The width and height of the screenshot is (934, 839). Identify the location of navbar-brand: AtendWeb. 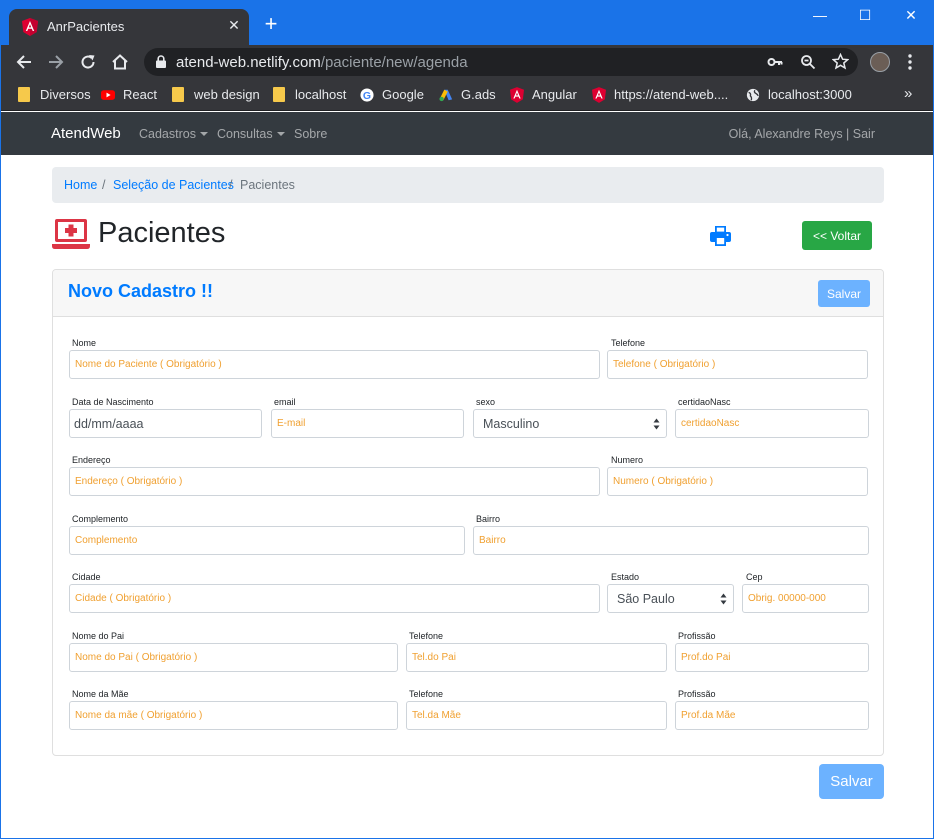
(86, 133).